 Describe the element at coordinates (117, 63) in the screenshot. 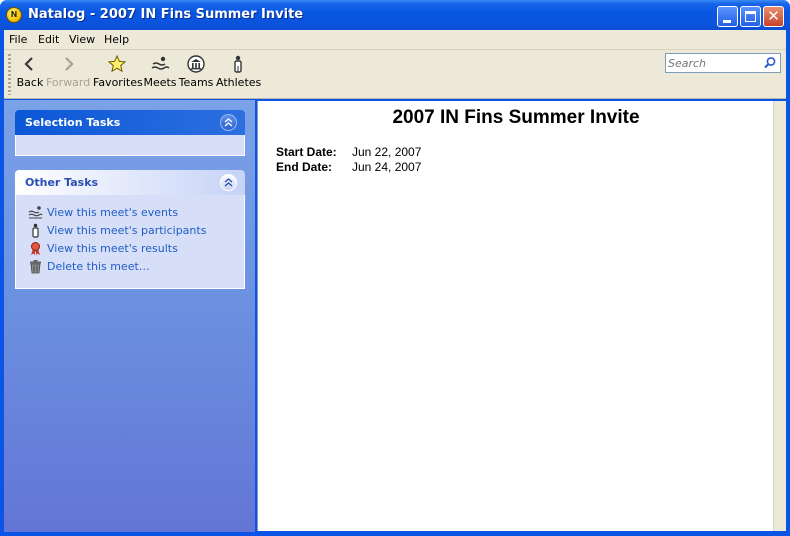

I see `star-icon` at that location.